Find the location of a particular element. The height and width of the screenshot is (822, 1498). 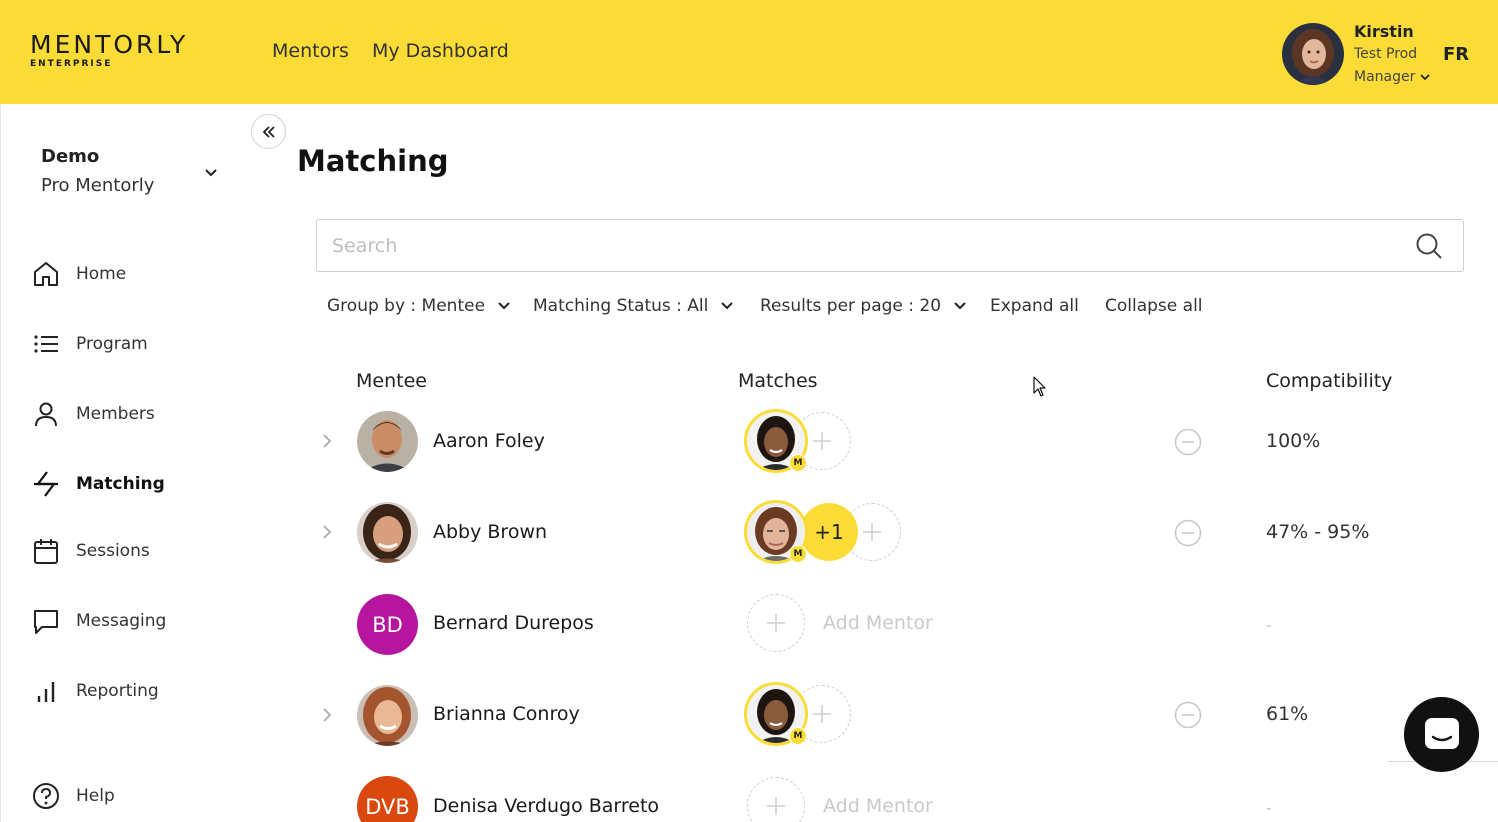

user-name: Kirstin is located at coordinates (1384, 31).